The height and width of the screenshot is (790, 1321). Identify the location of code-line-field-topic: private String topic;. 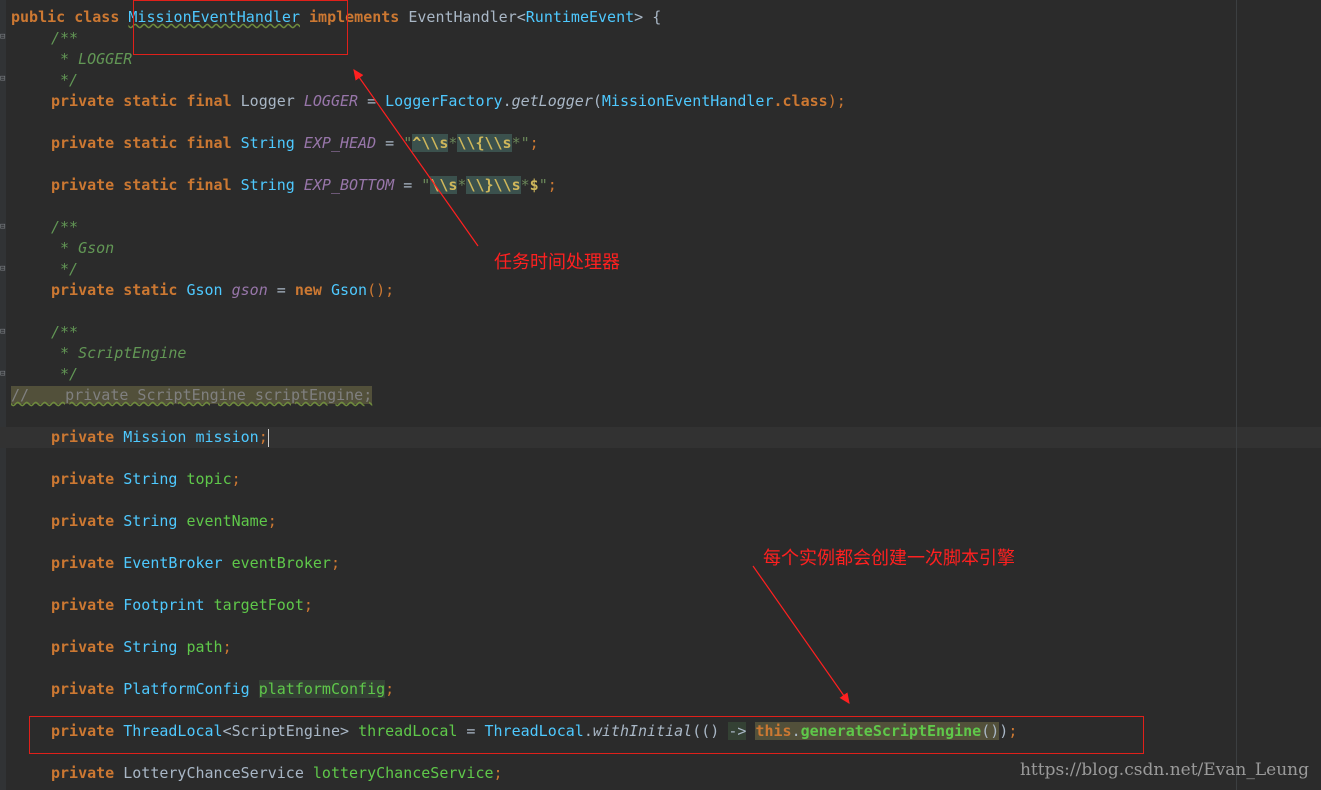
(146, 479).